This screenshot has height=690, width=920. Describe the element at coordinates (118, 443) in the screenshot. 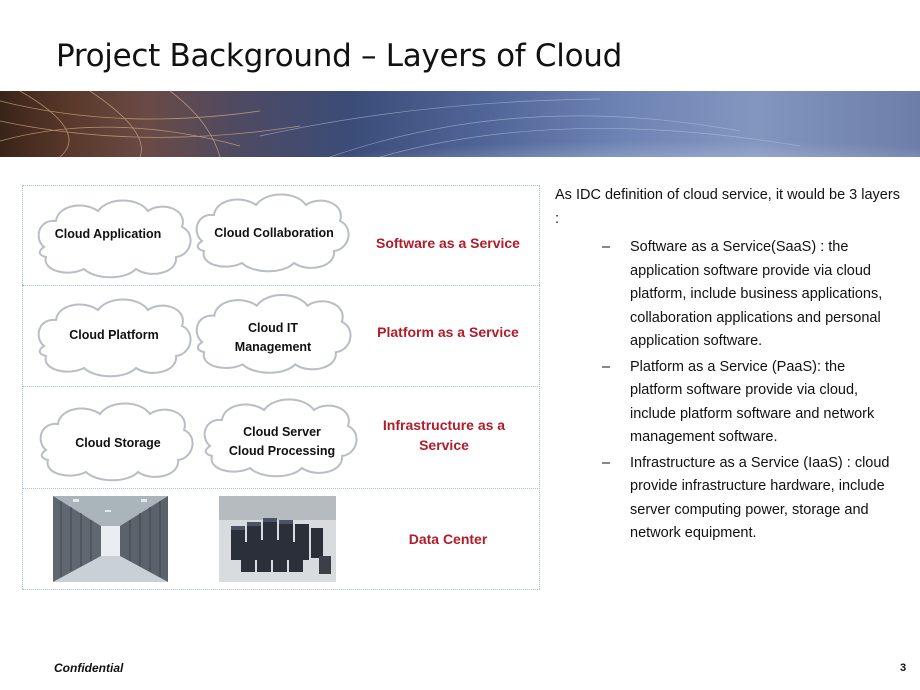

I see `cloud-storage-label: Cloud Storage` at that location.